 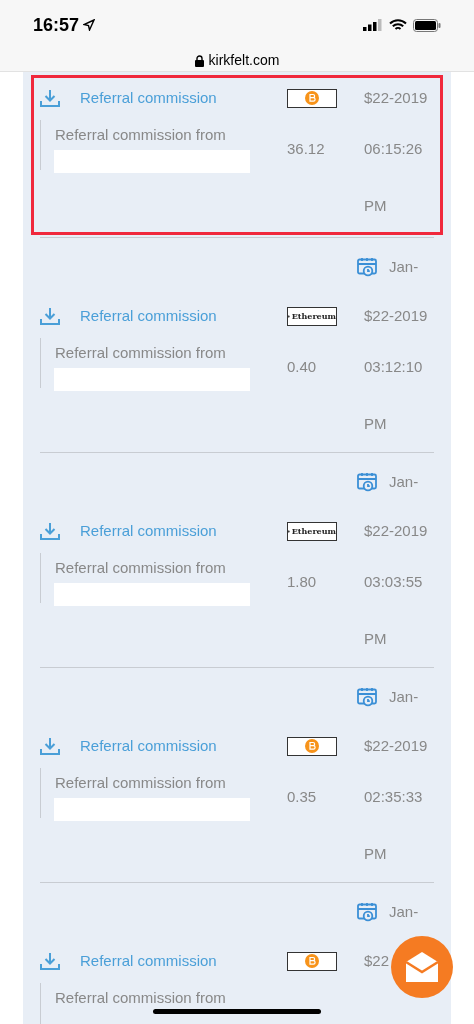 What do you see at coordinates (244, 60) in the screenshot?
I see `page-url: kirkfelt.com` at bounding box center [244, 60].